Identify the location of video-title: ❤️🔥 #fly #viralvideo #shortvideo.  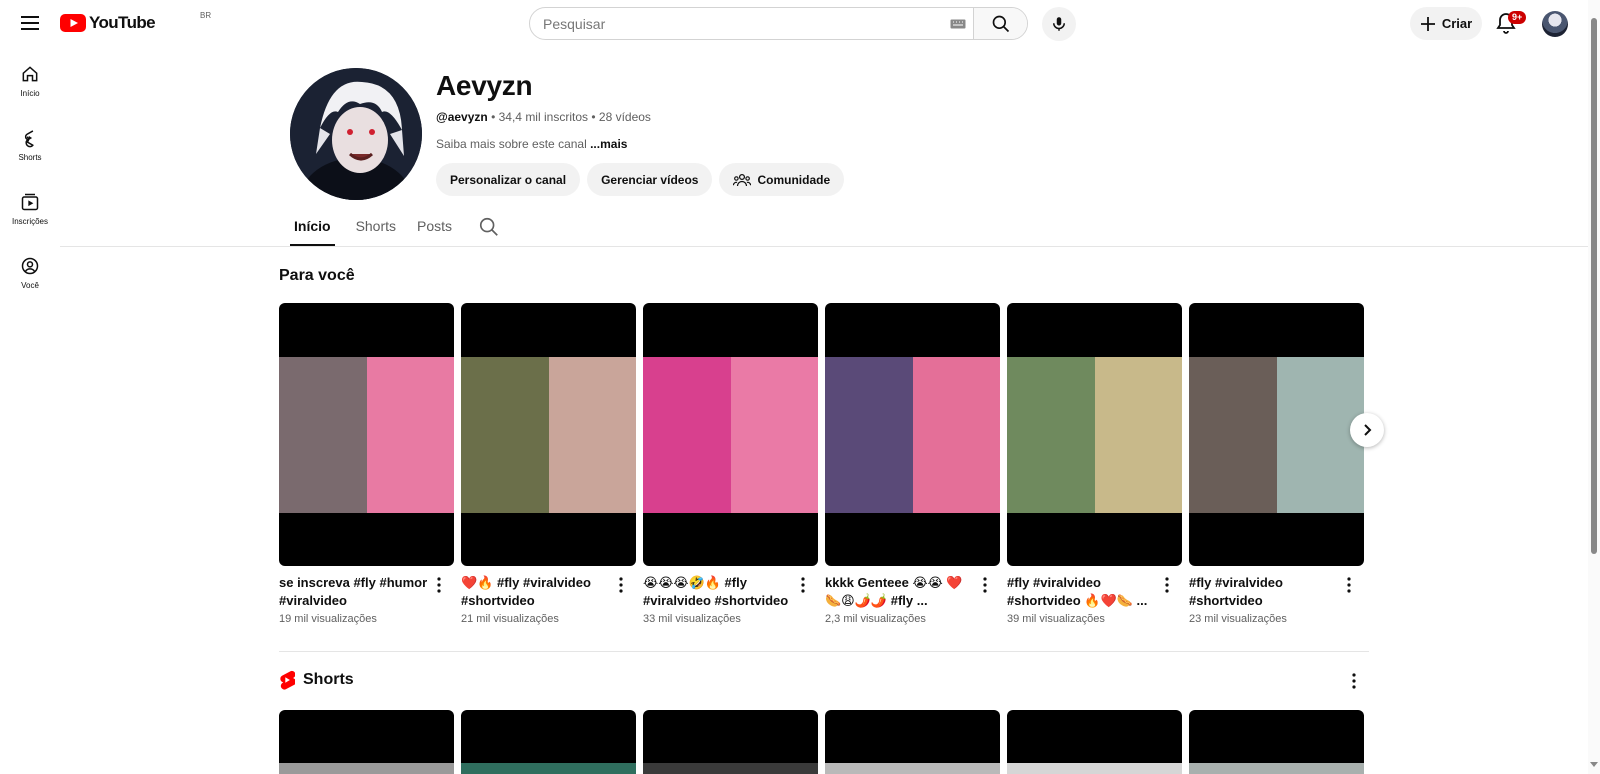
(537, 592).